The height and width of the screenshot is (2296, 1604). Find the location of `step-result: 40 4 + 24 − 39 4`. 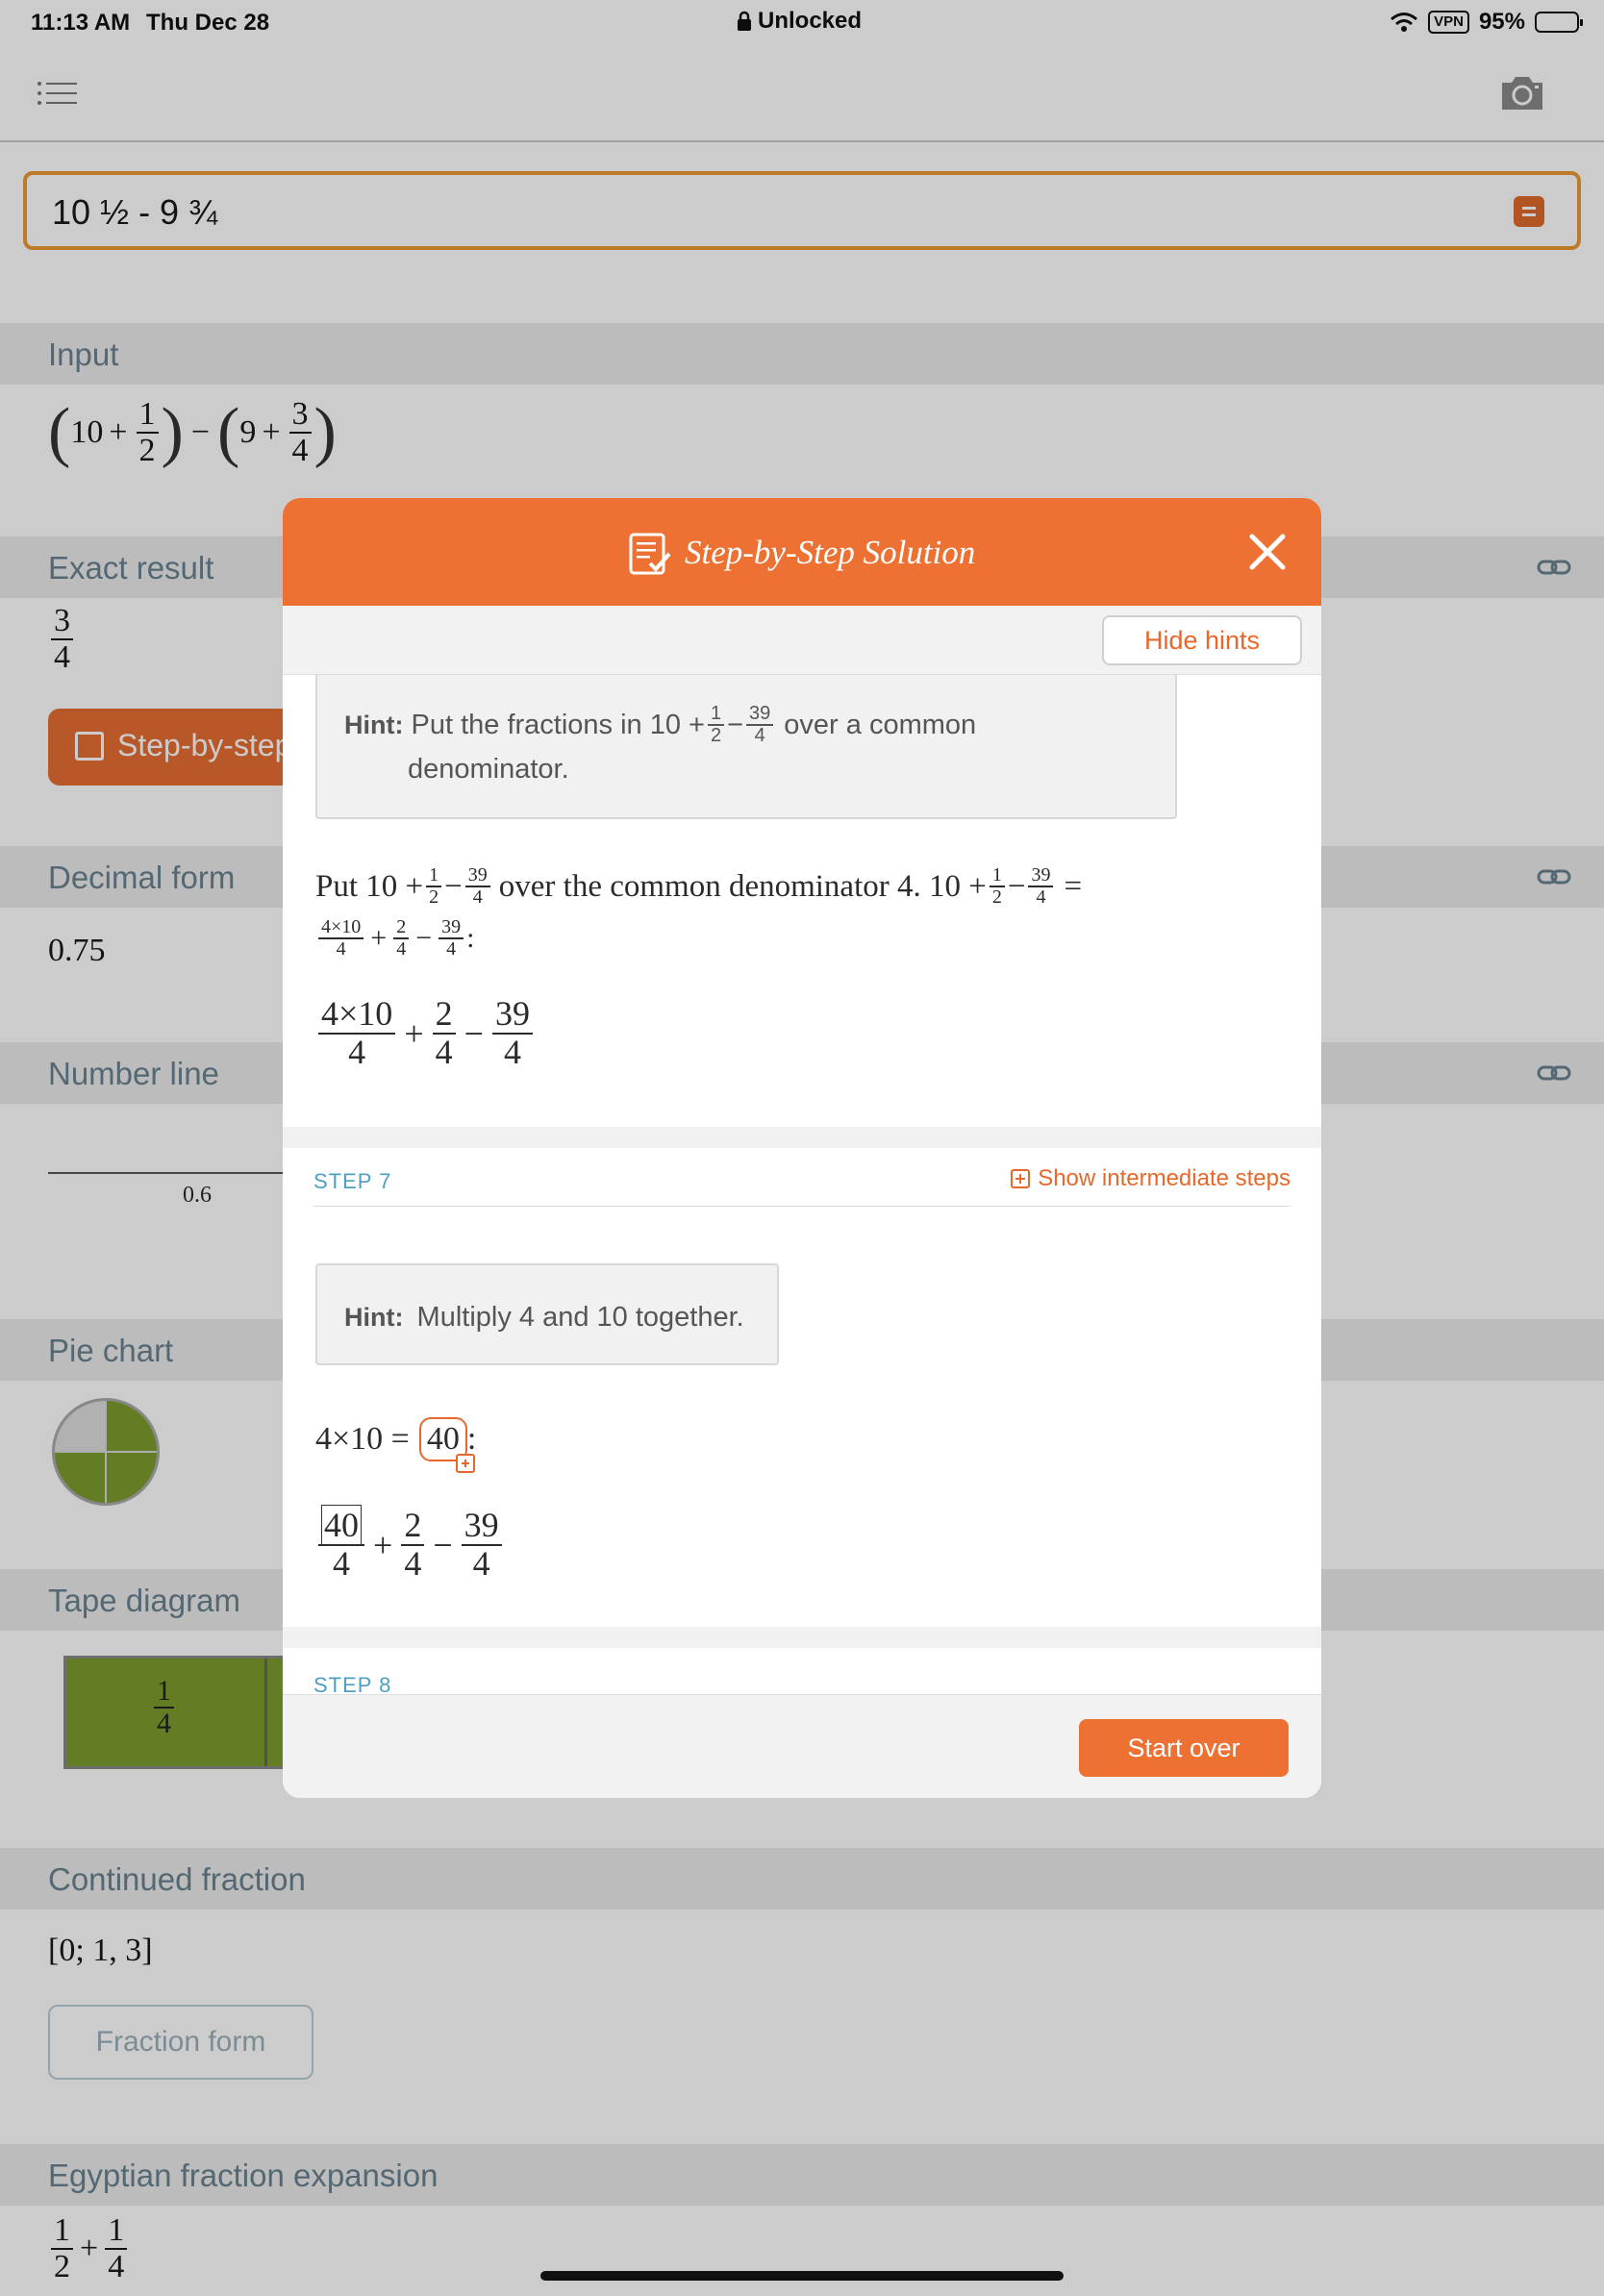

step-result: 40 4 + 24 − 39 4 is located at coordinates (410, 1544).